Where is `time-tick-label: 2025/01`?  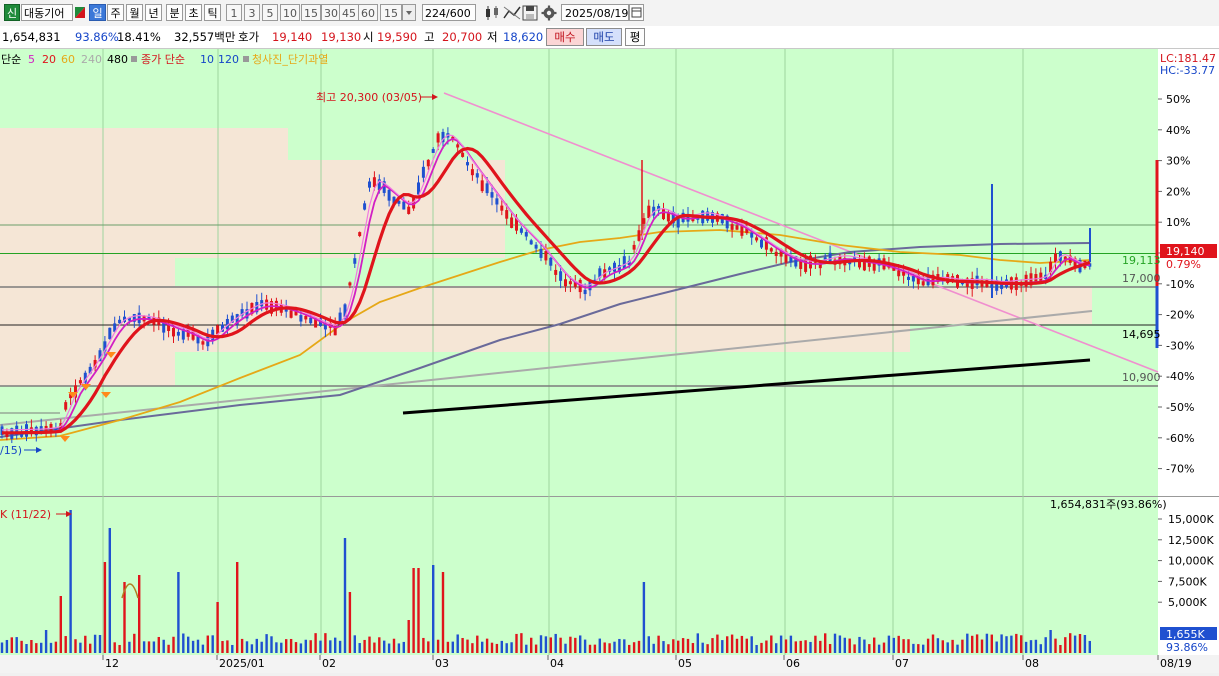 time-tick-label: 2025/01 is located at coordinates (242, 663).